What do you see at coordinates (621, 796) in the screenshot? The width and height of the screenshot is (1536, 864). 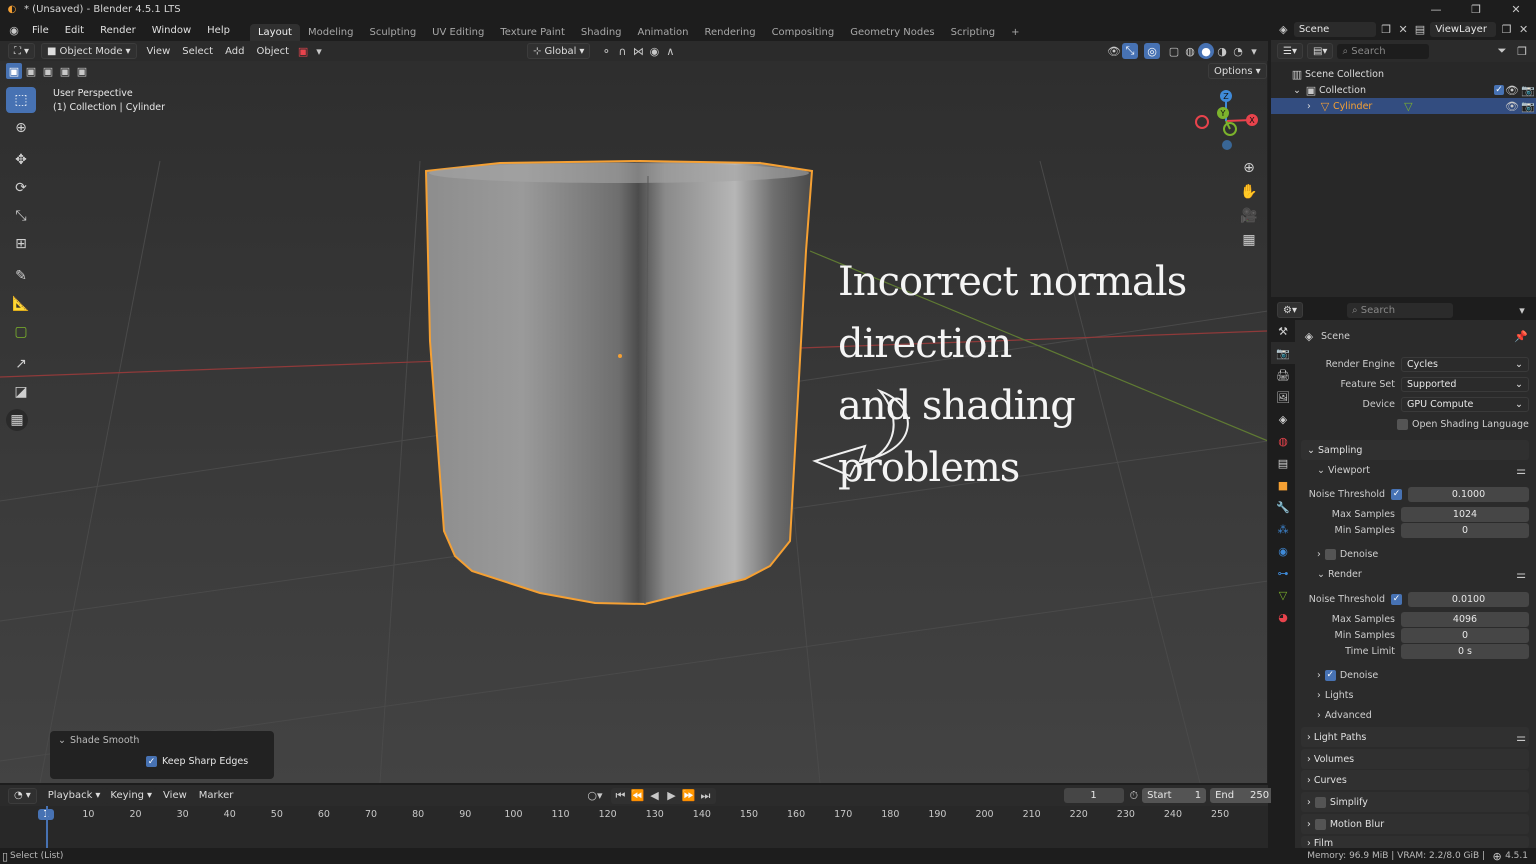 I see `jump-start-icon: ⏮` at bounding box center [621, 796].